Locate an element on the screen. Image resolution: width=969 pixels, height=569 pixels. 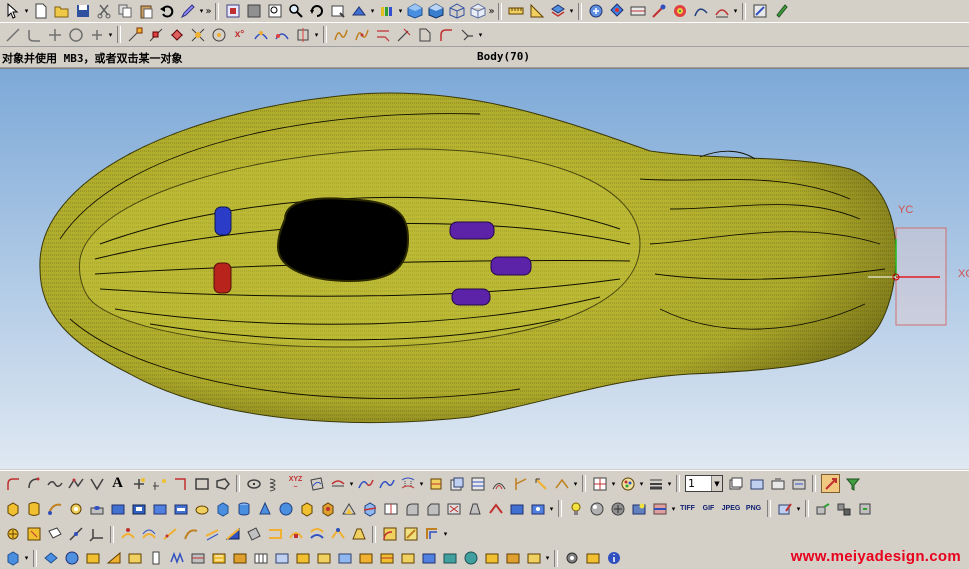
block-icon is located at coordinates (222, 508).